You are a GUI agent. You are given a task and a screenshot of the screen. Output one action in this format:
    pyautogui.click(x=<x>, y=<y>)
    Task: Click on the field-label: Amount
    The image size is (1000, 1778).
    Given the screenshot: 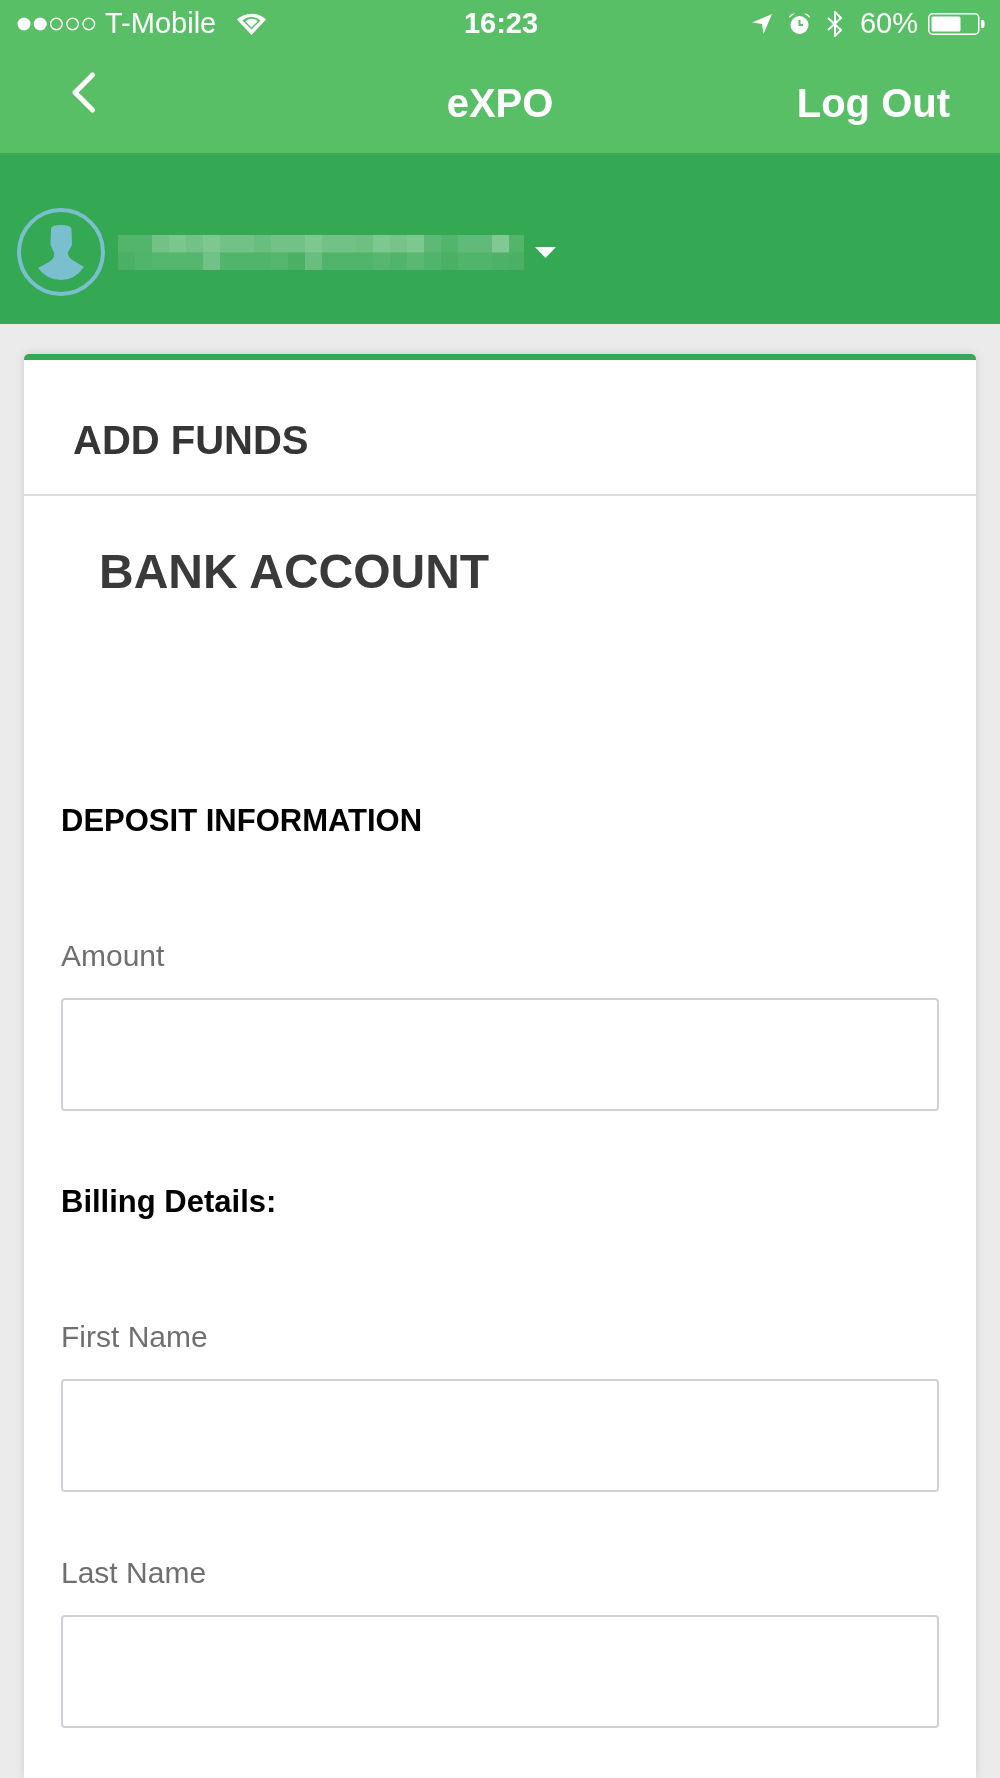 What is the action you would take?
    pyautogui.click(x=113, y=955)
    